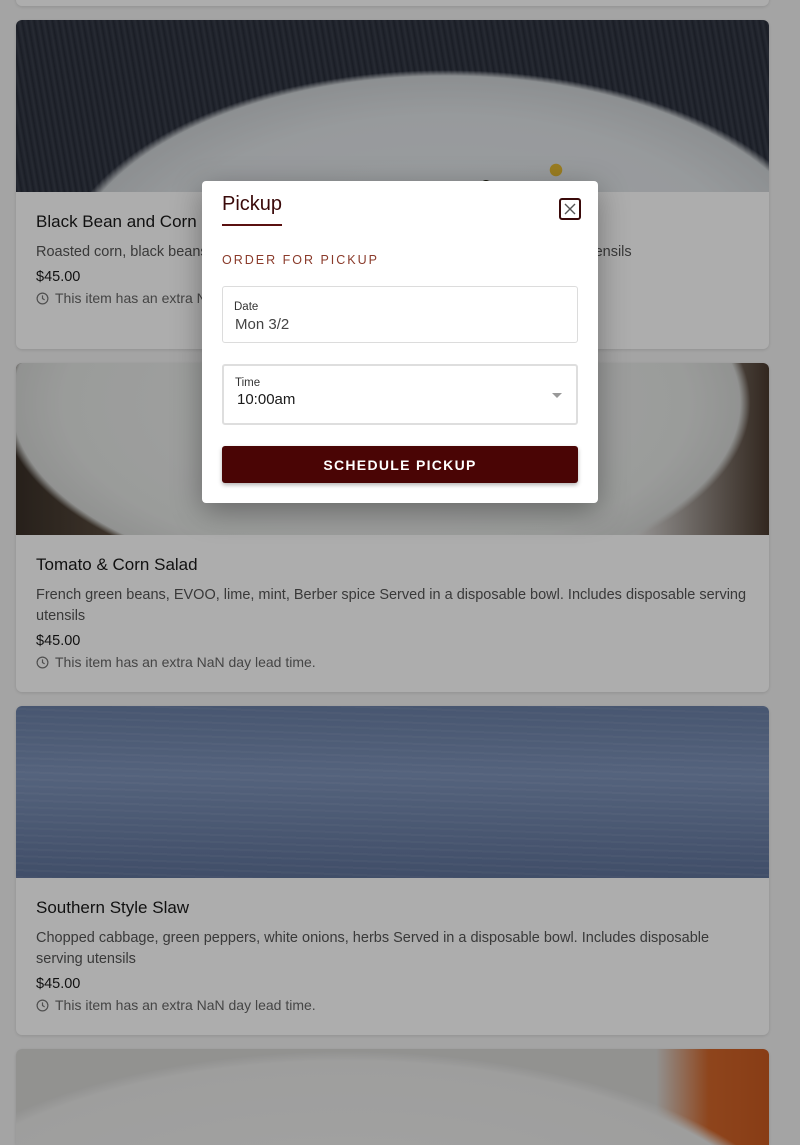 This screenshot has height=1145, width=800. What do you see at coordinates (252, 209) in the screenshot?
I see `tab-pickup: Pickup` at bounding box center [252, 209].